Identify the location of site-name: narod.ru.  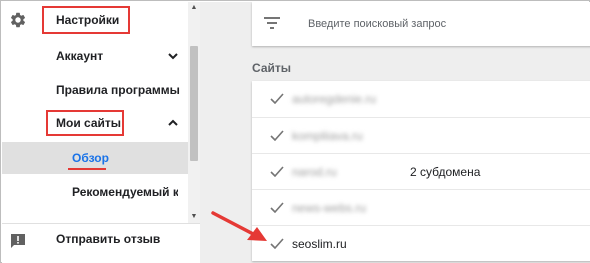
(314, 172).